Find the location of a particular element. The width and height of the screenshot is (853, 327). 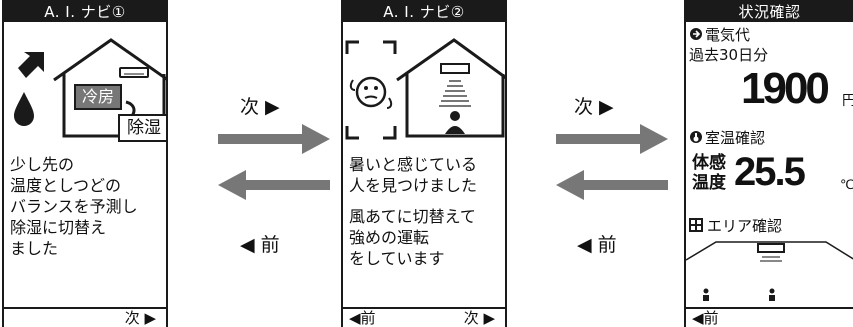

ac-unit-icon is located at coordinates (771, 248).